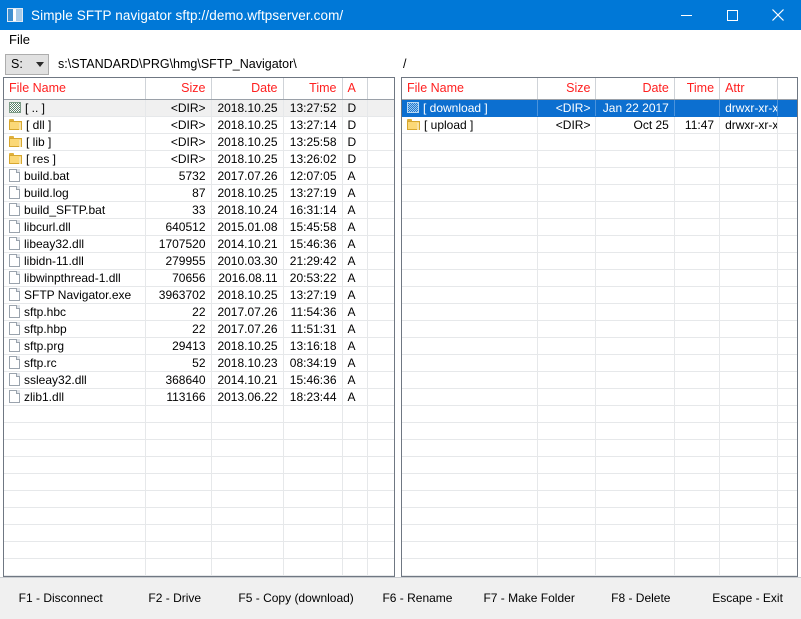 The width and height of the screenshot is (801, 619). Describe the element at coordinates (355, 89) in the screenshot. I see `column-header-a: A` at that location.